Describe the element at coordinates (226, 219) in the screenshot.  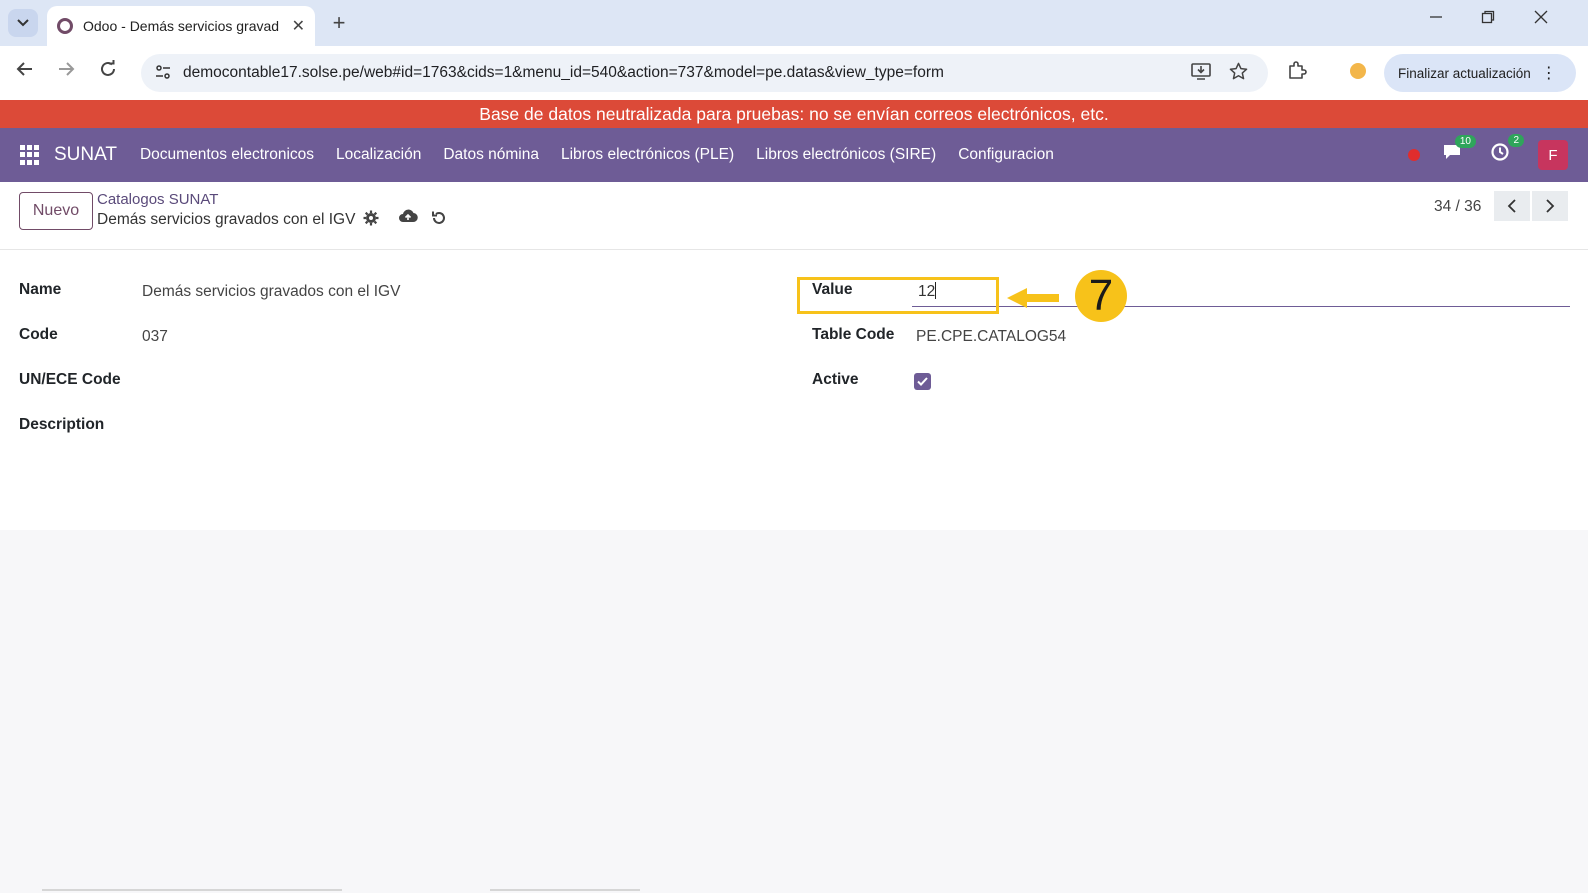
I see `breadcrumb-current: Demás servicios gravados con el IGV` at that location.